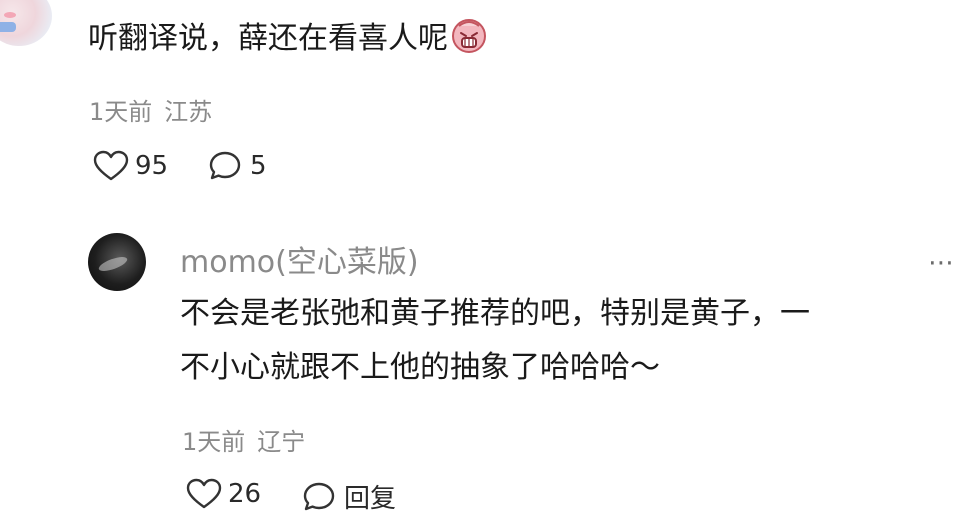  What do you see at coordinates (121, 112) in the screenshot?
I see `comment-time: 1天前` at bounding box center [121, 112].